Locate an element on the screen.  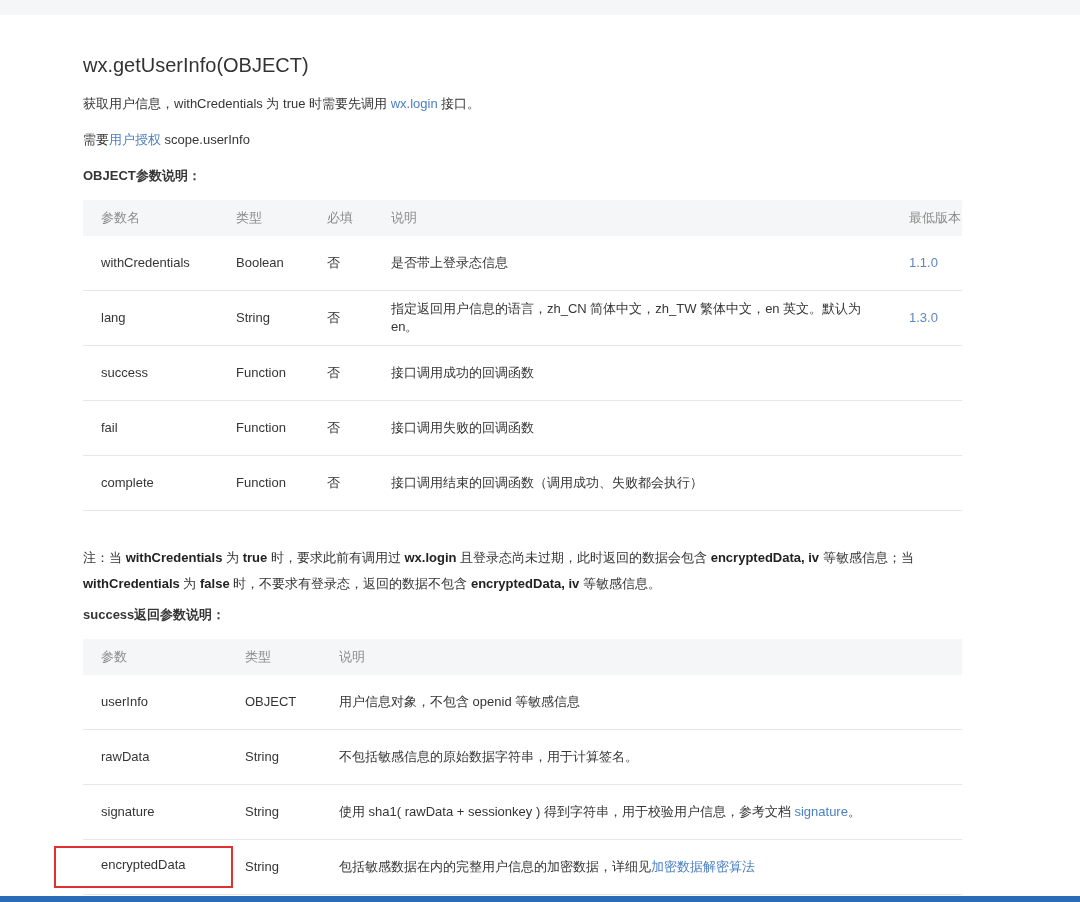
table-cell: rawData is located at coordinates (125, 757).